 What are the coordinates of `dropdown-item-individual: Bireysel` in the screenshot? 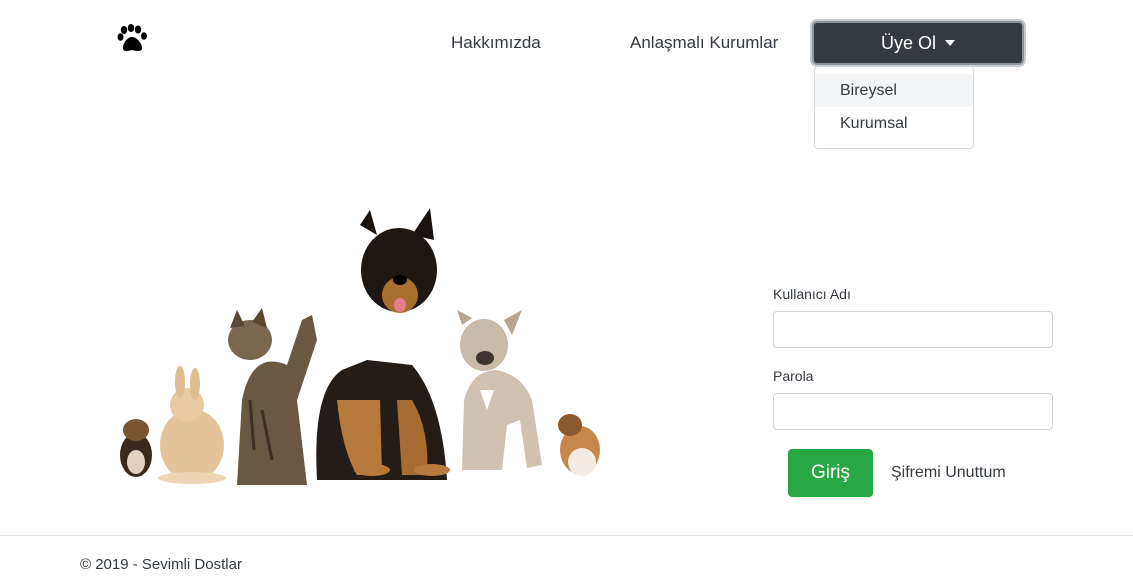 It's located at (894, 90).